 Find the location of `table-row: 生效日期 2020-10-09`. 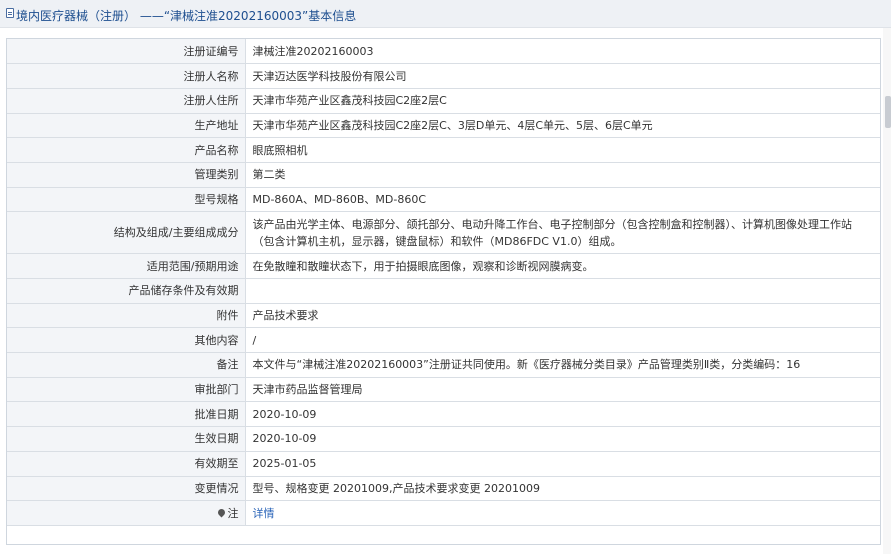

table-row: 生效日期 2020-10-09 is located at coordinates (443, 439).